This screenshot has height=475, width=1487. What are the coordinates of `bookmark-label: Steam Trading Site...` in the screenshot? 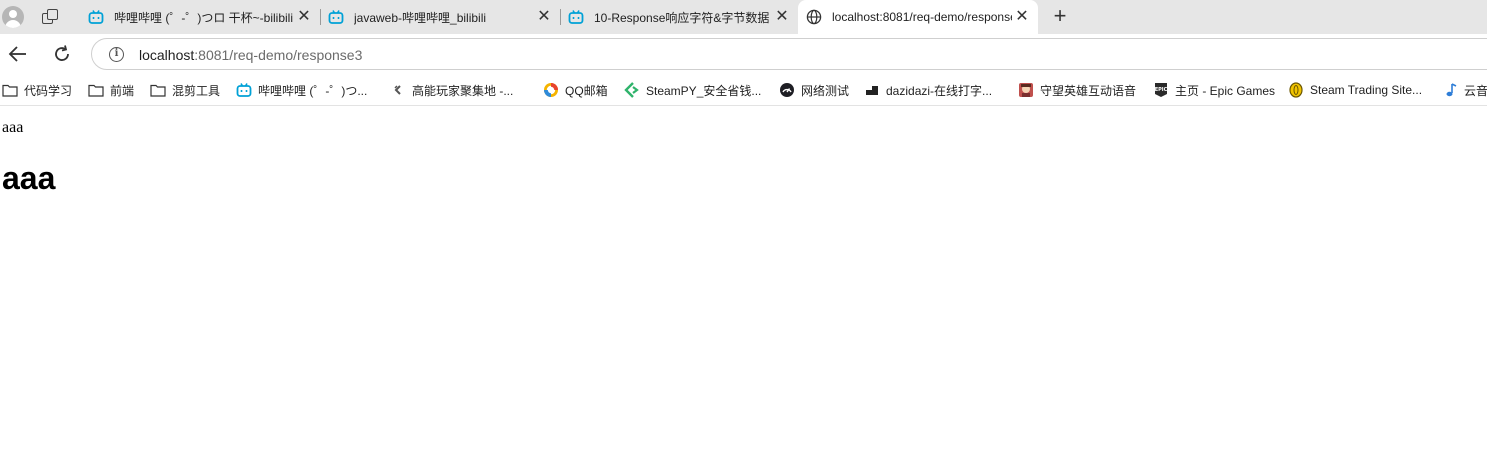 It's located at (1366, 90).